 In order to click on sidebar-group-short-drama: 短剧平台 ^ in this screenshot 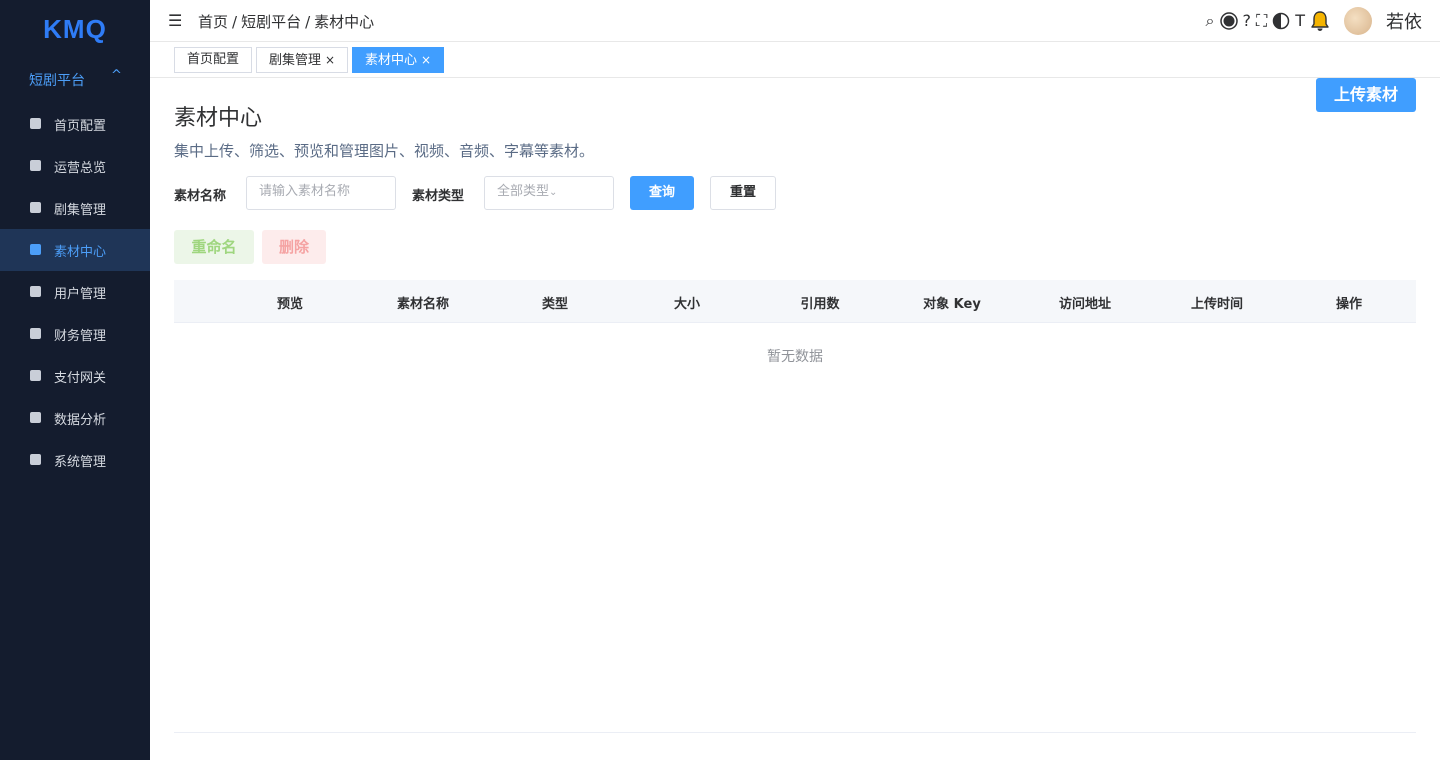, I will do `click(75, 80)`.